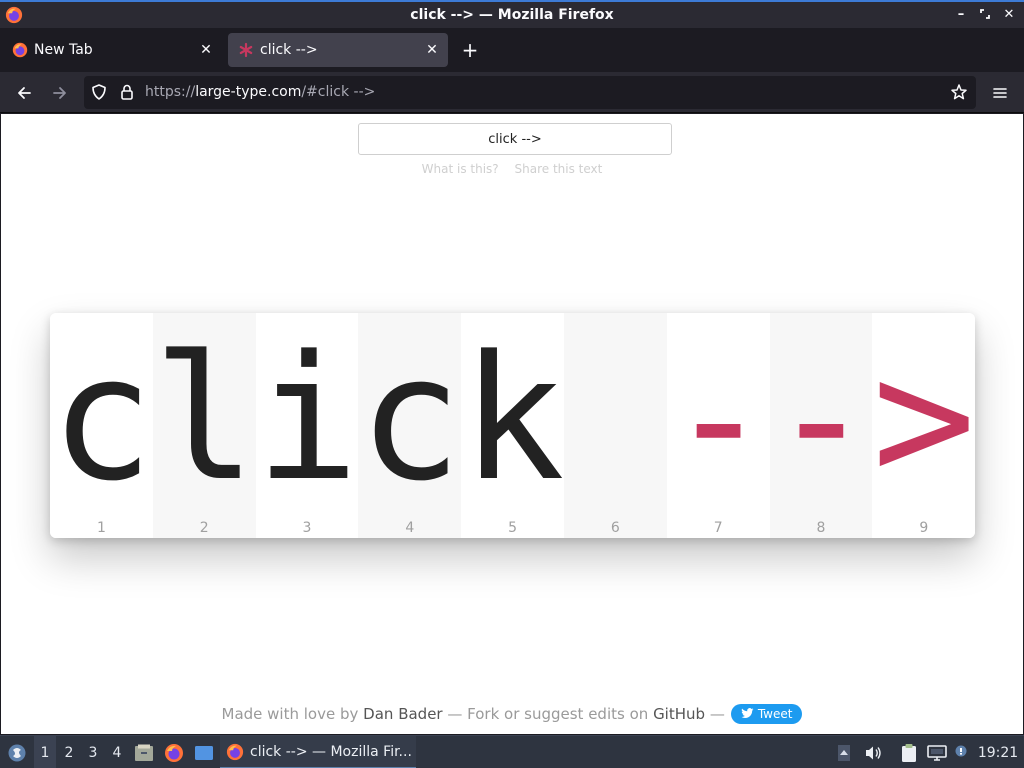 This screenshot has height=768, width=1024. I want to click on tray-up-arrow, so click(844, 752).